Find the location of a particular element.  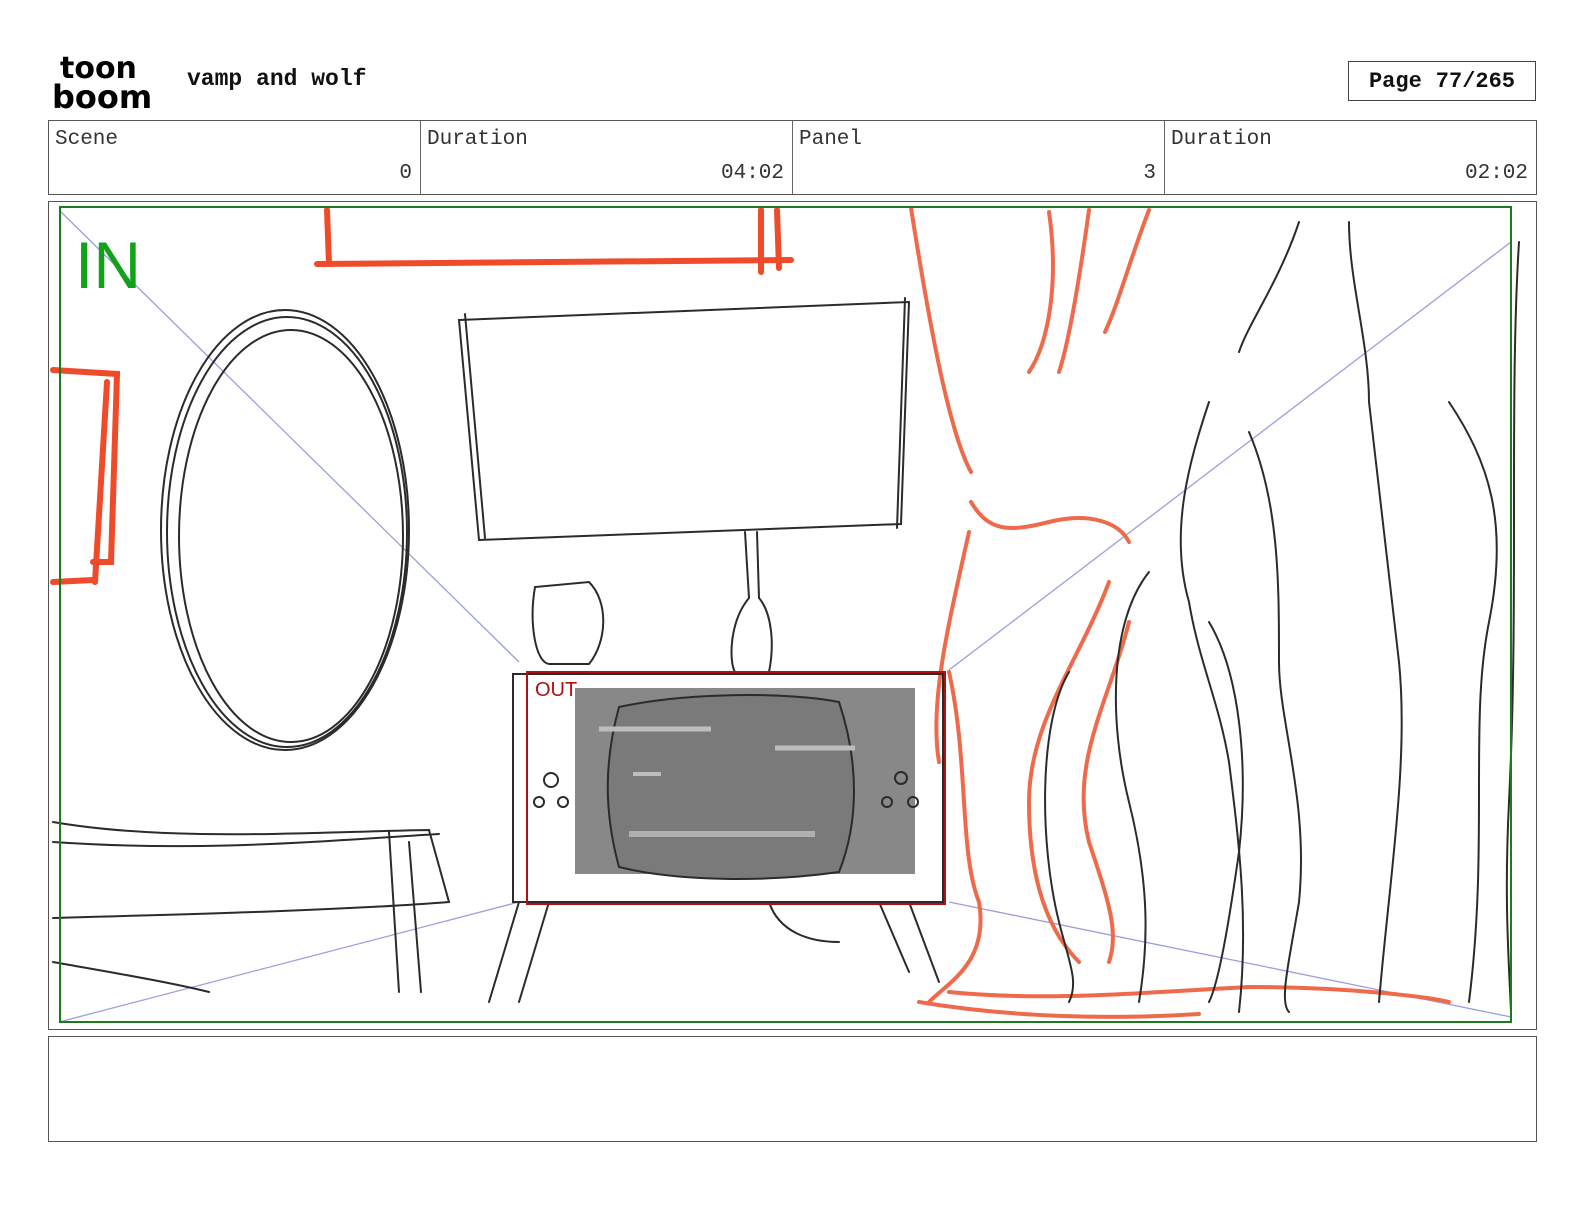

panel-duration-cell: Duration 02:02 is located at coordinates (1350, 157).